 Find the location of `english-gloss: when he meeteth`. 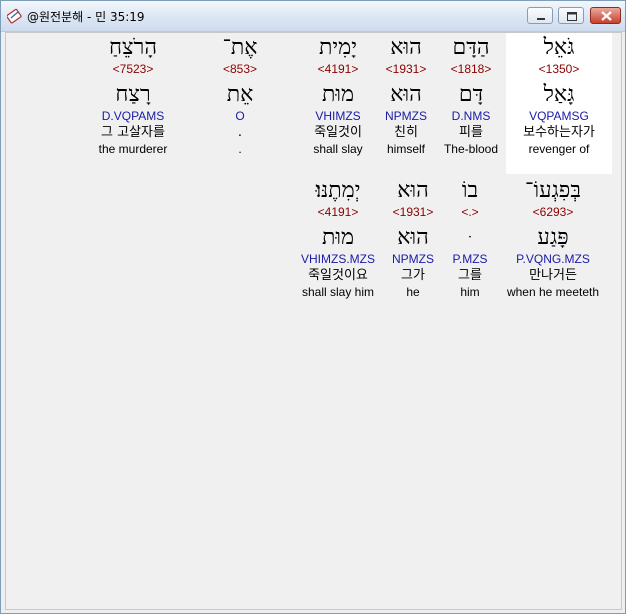

english-gloss: when he meeteth is located at coordinates (553, 292).